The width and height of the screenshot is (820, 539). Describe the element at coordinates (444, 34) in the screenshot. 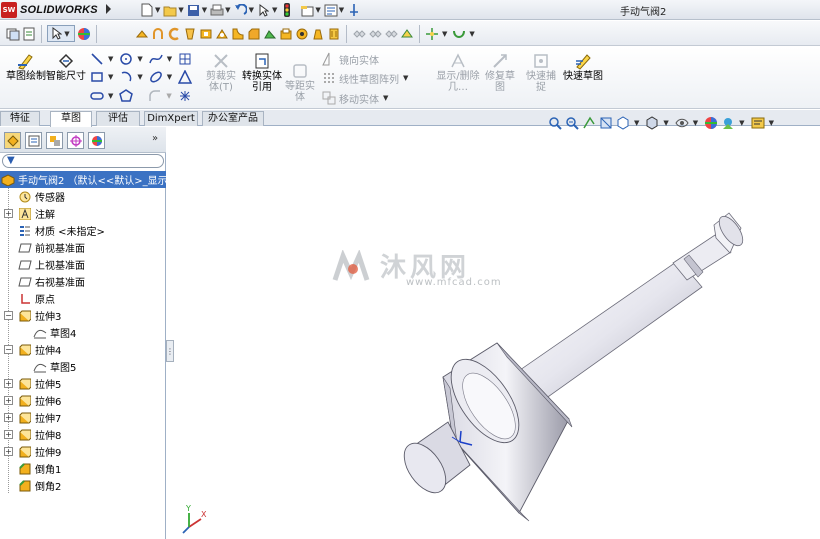

I see `reference-dropdown-arrow: ▼` at that location.